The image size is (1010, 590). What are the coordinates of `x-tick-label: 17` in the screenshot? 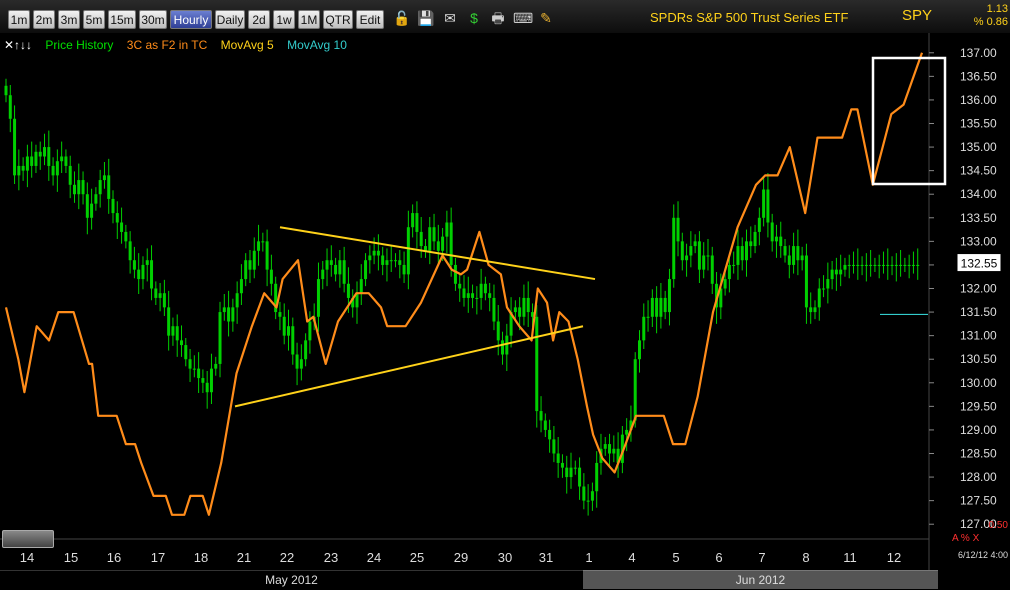 It's located at (158, 557).